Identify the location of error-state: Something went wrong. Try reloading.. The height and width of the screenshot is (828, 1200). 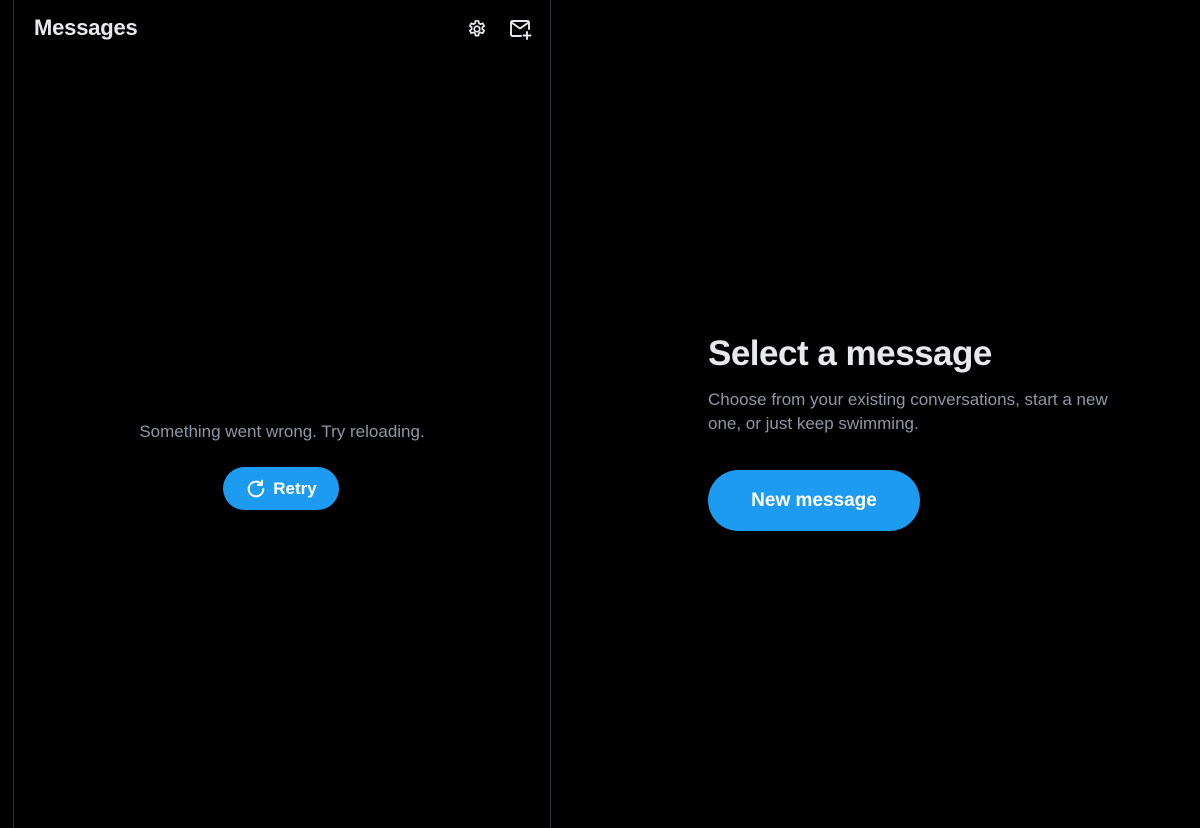
(282, 432).